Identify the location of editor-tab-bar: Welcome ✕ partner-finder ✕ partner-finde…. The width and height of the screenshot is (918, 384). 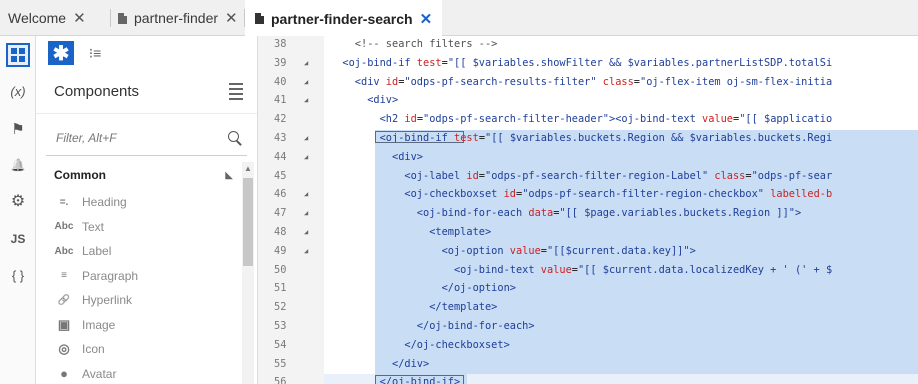
(459, 18).